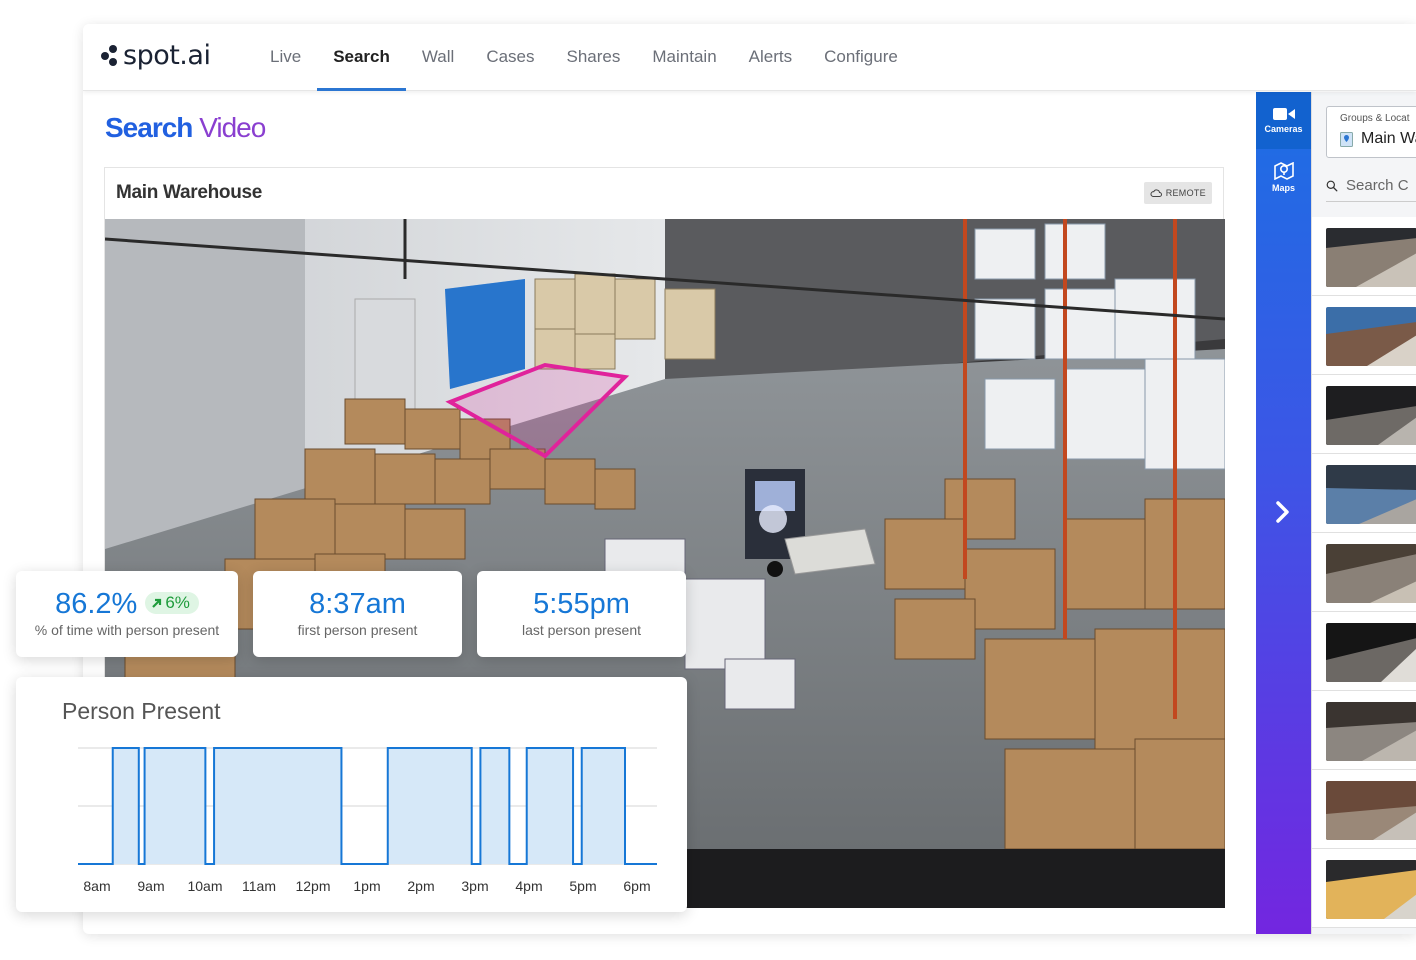 Image resolution: width=1416 pixels, height=960 pixels. I want to click on page-title: Search Video, so click(185, 128).